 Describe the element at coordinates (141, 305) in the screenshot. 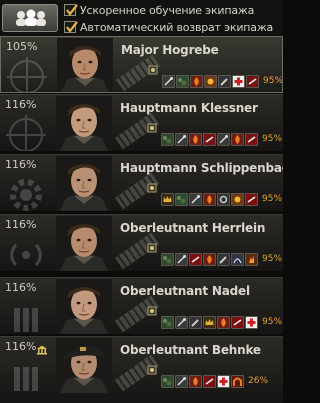

I see `crew-member-row: 116% Oberleutnant Nadel 95%` at that location.